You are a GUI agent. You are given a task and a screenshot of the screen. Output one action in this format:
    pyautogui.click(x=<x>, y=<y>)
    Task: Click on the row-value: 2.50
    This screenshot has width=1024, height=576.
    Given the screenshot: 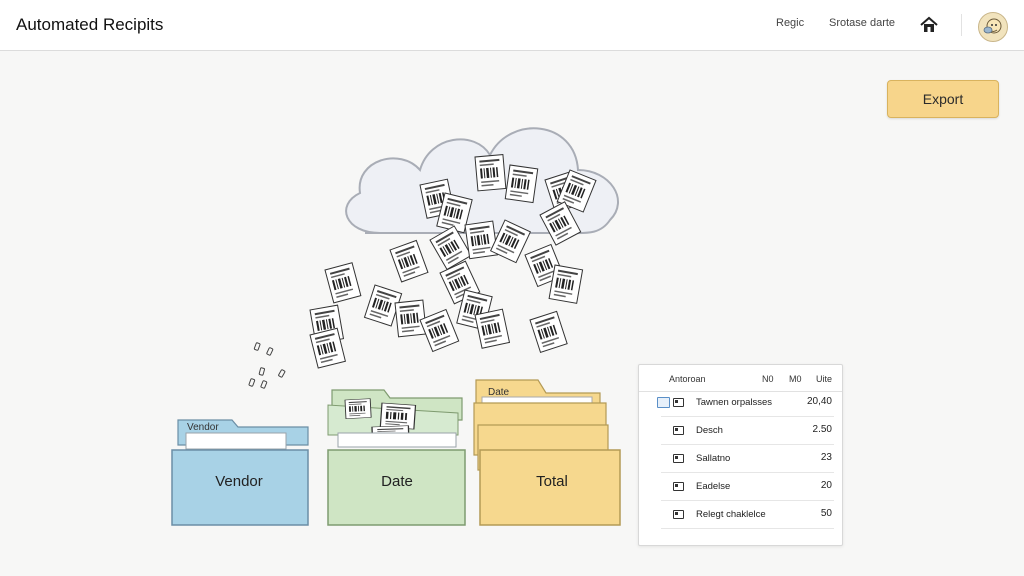 What is the action you would take?
    pyautogui.click(x=822, y=429)
    